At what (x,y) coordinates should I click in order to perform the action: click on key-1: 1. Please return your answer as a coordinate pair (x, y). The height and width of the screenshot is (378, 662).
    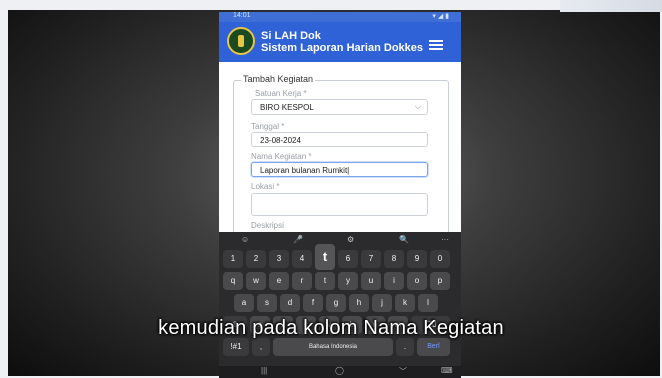
    Looking at the image, I should click on (233, 259).